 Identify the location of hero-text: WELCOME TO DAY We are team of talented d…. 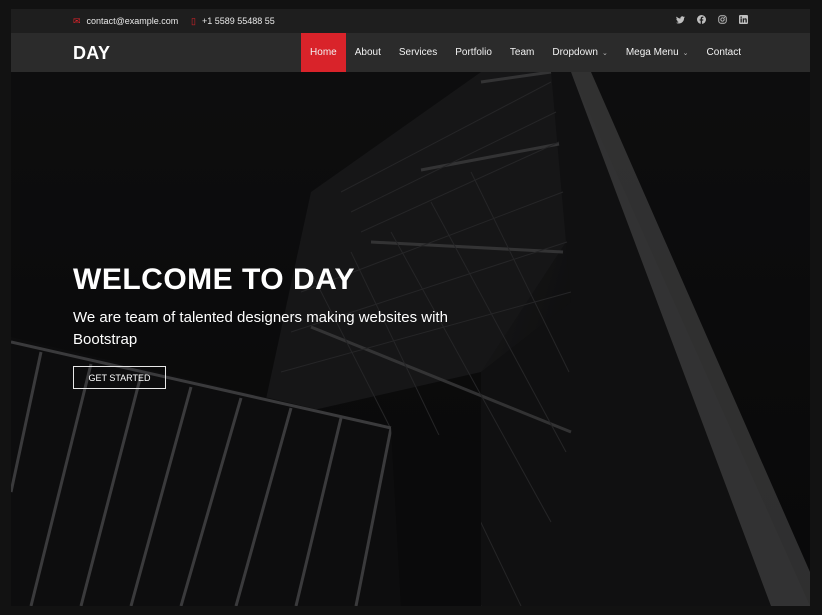
(273, 307).